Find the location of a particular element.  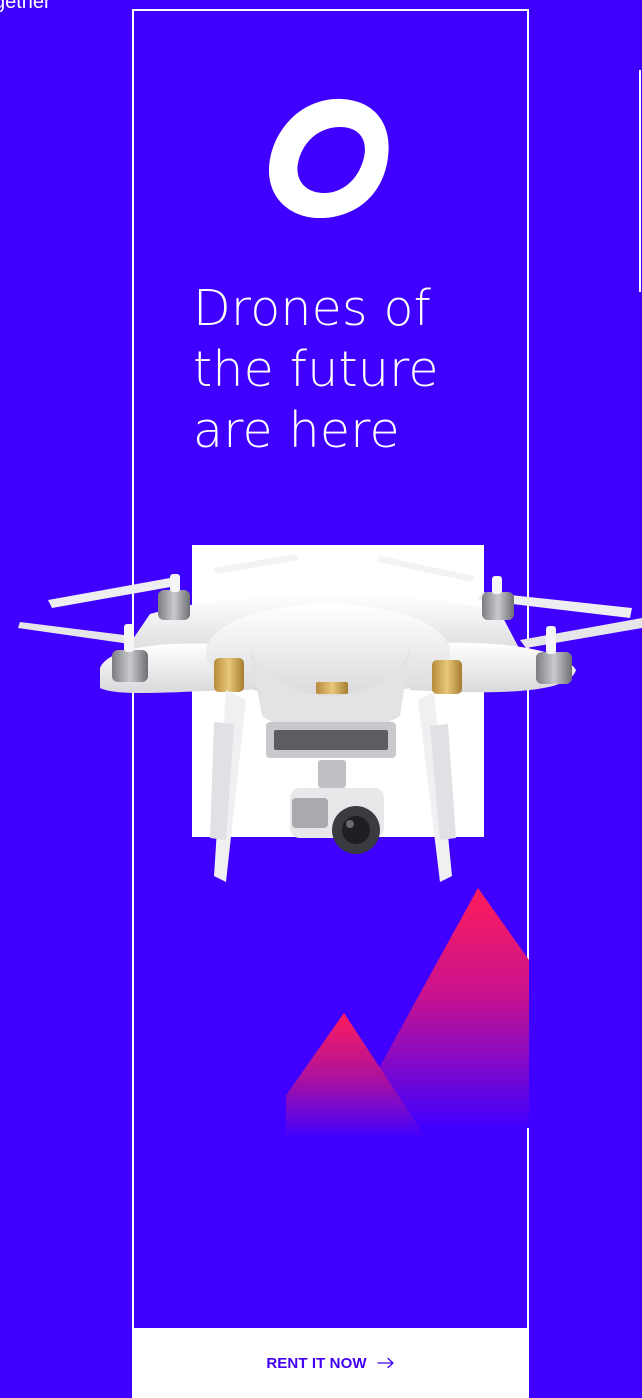

partial-caption-text: gether is located at coordinates (25, 6).